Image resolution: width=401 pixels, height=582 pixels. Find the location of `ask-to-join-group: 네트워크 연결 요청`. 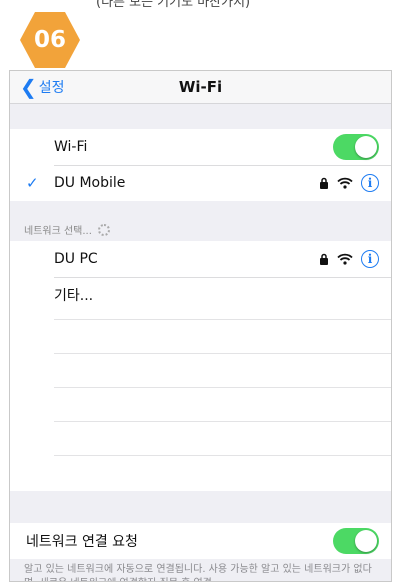

ask-to-join-group: 네트워크 연결 요청 is located at coordinates (200, 541).